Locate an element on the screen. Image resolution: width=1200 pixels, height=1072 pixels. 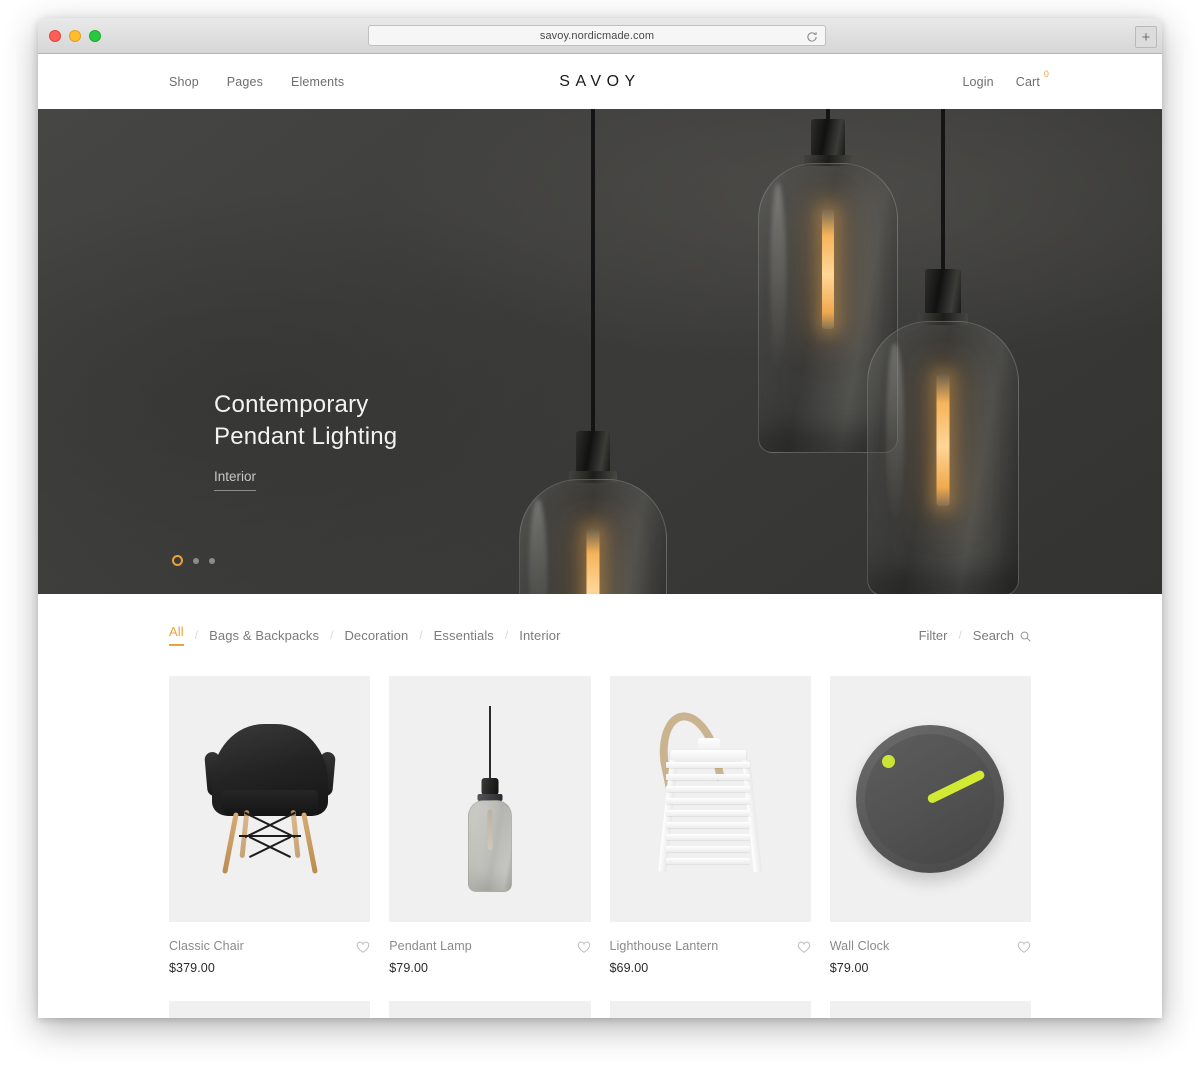
url-text: savoy.nordicmade.com is located at coordinates (597, 35).